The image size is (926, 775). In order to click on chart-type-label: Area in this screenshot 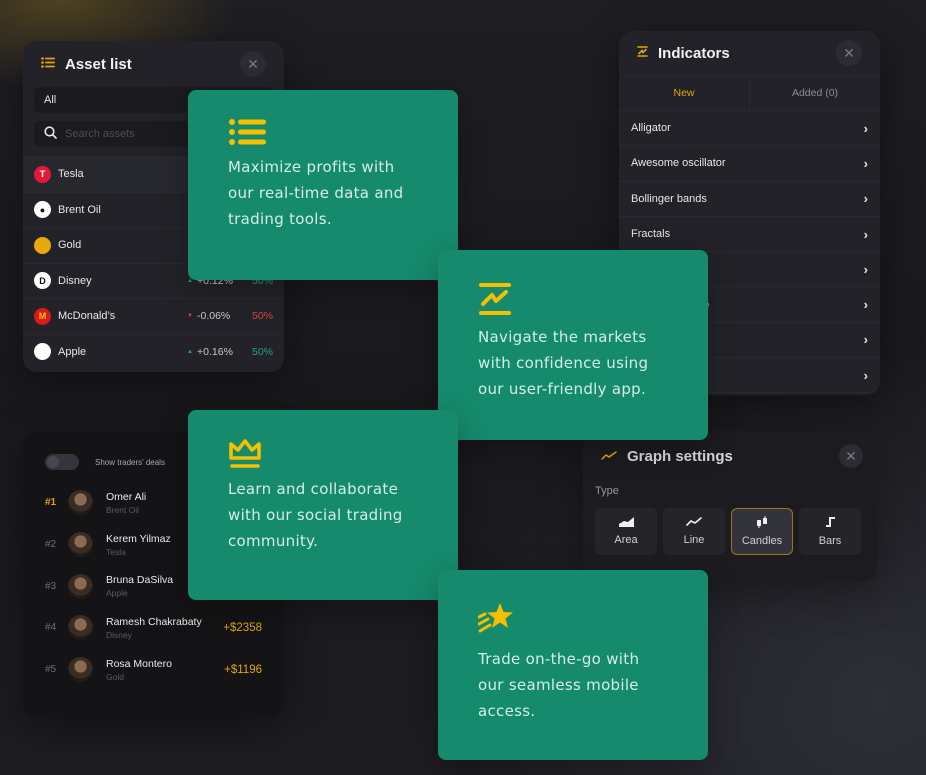, I will do `click(626, 540)`.